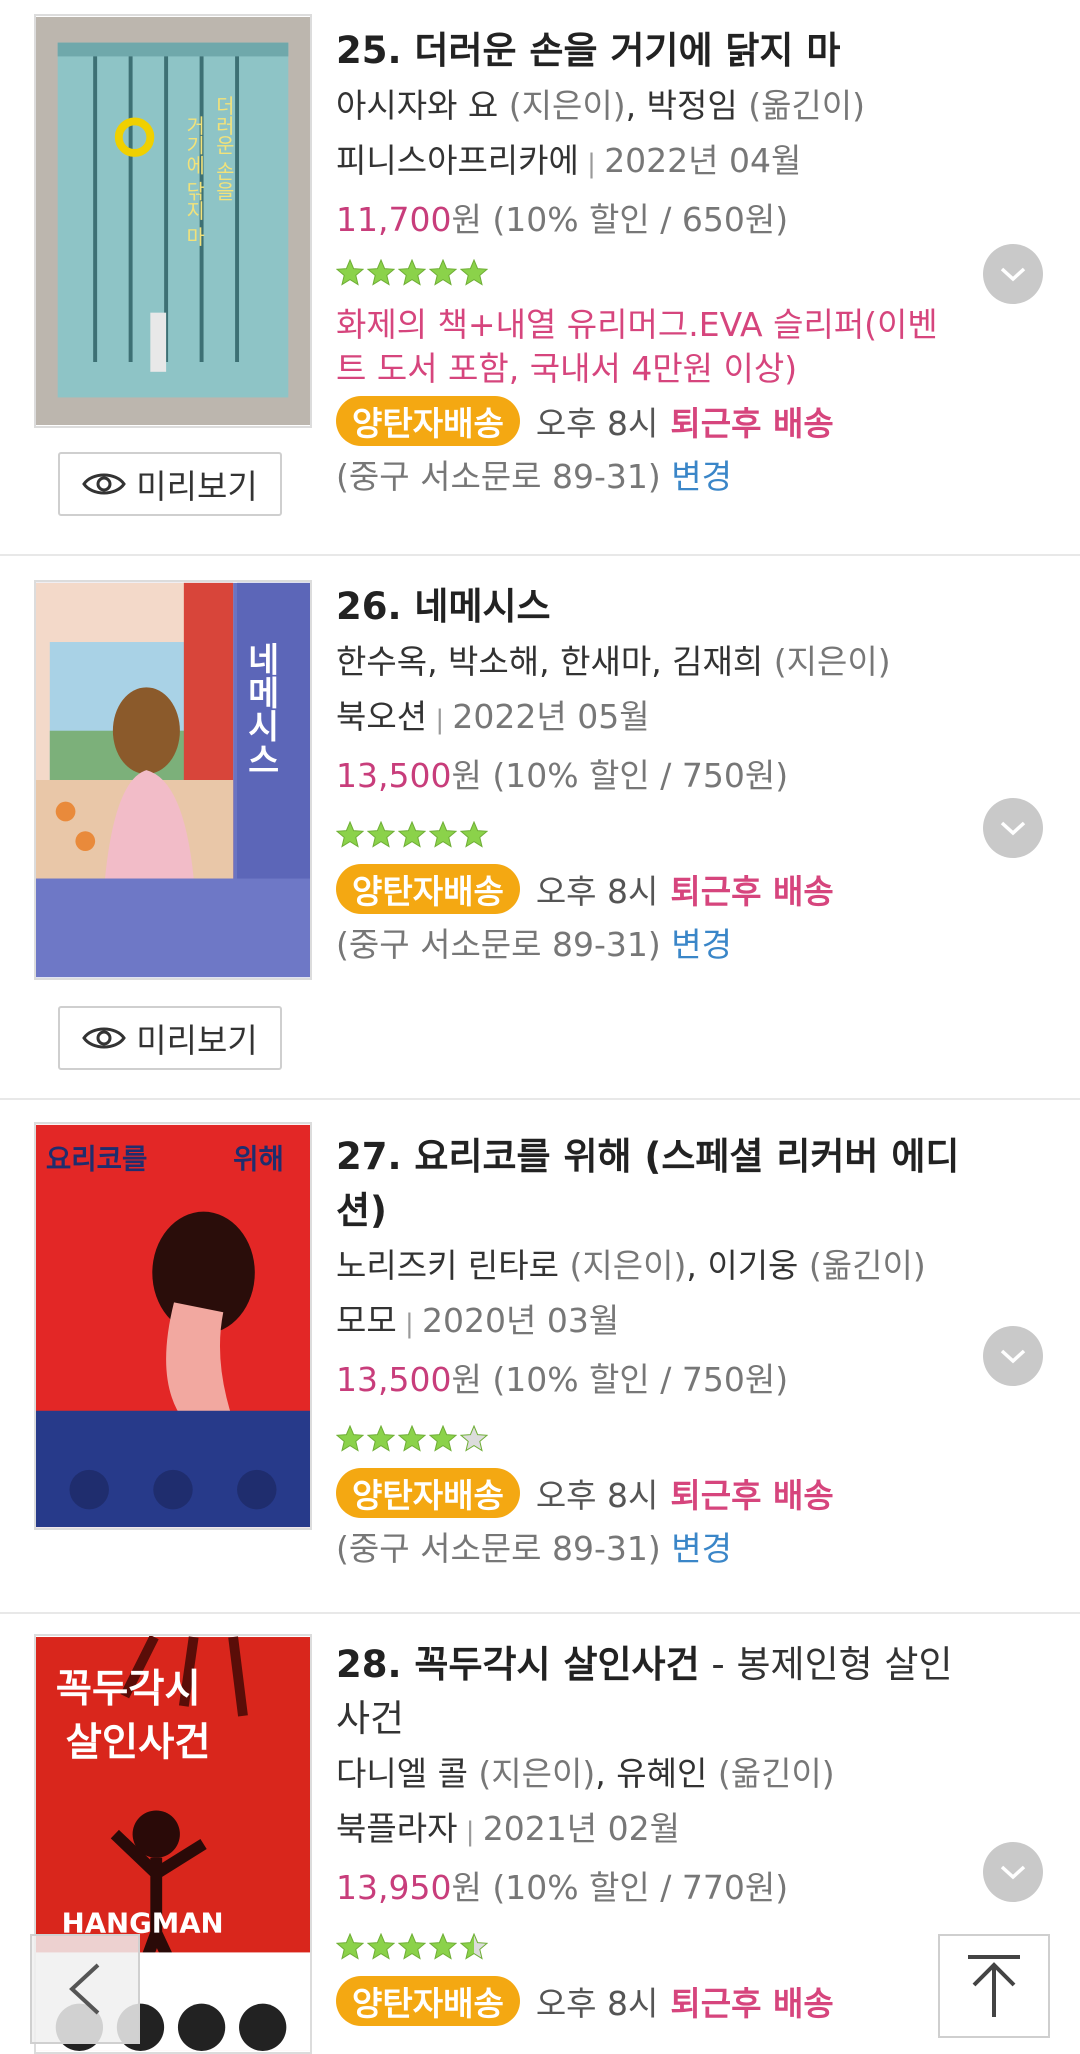  Describe the element at coordinates (457, 160) in the screenshot. I see `publisher: 피니스아프리카에` at that location.